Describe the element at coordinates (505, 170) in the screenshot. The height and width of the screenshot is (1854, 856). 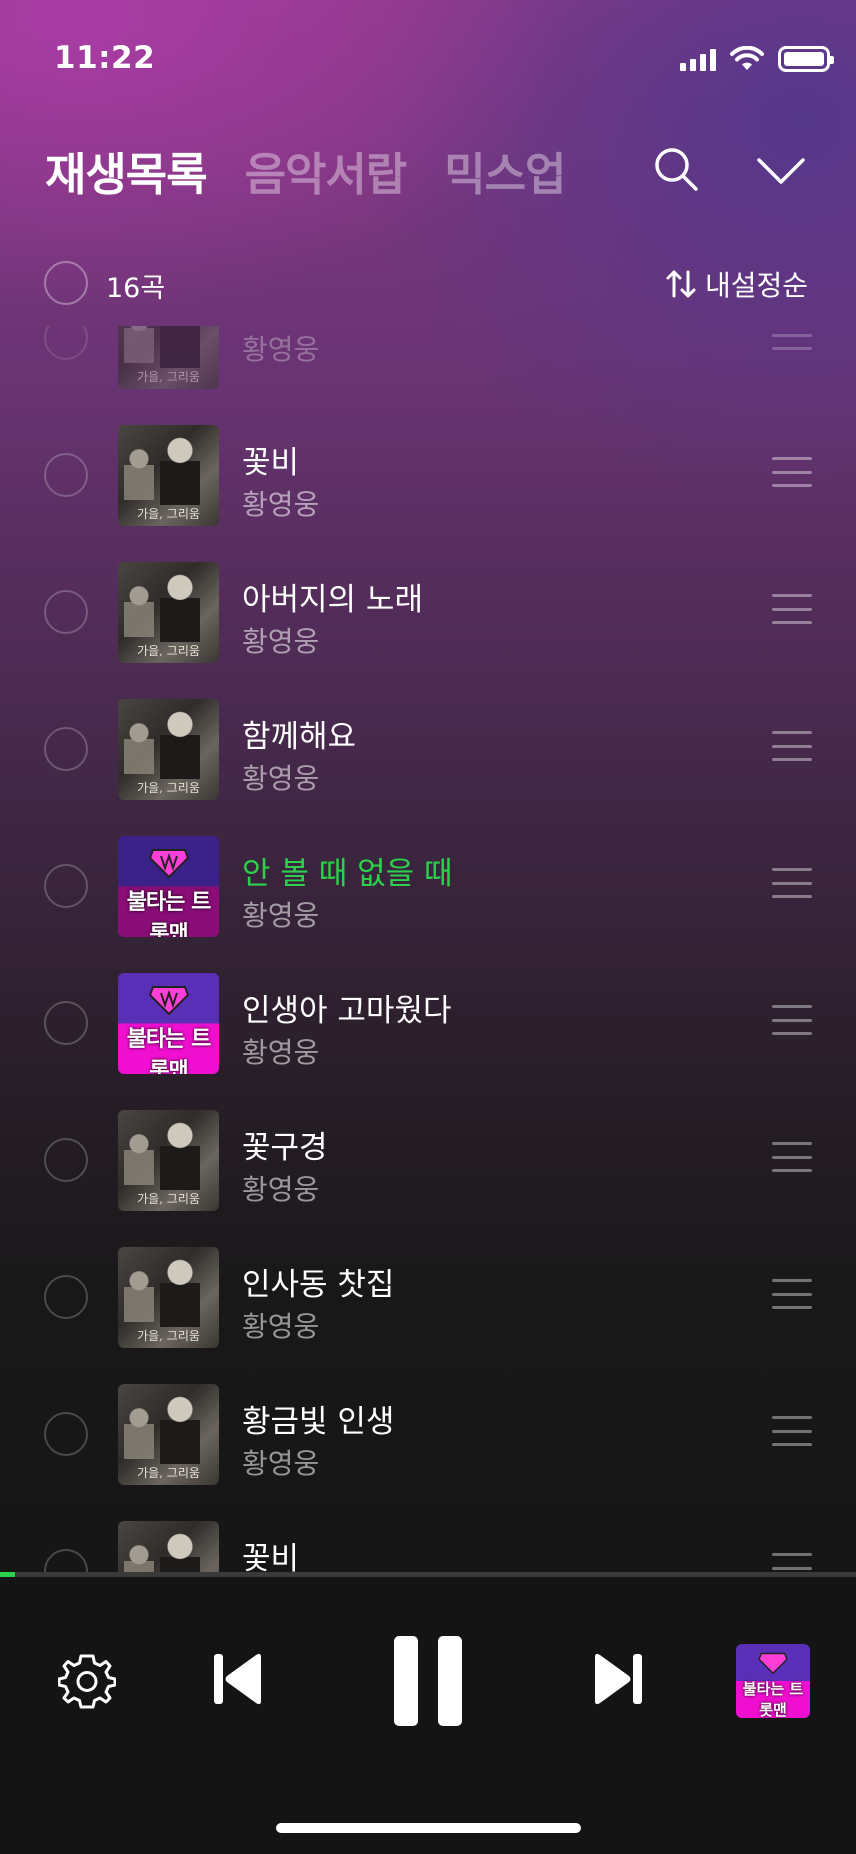
I see `tab-mixup: 믹스업` at that location.